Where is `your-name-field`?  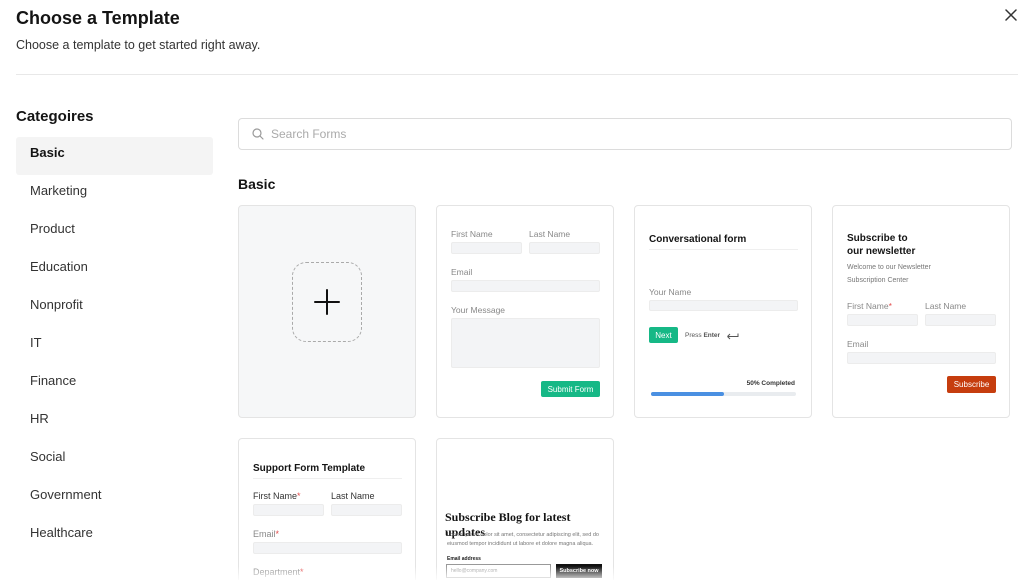
your-name-field is located at coordinates (723, 305).